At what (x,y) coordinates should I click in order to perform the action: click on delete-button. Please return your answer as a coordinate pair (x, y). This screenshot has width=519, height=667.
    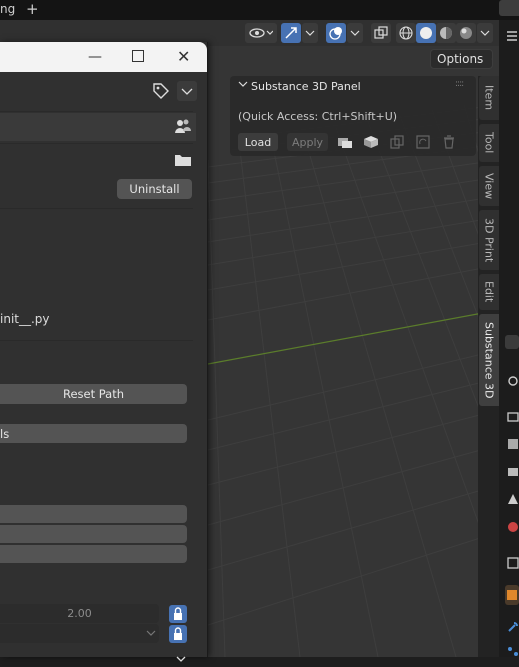
    Looking at the image, I should click on (449, 142).